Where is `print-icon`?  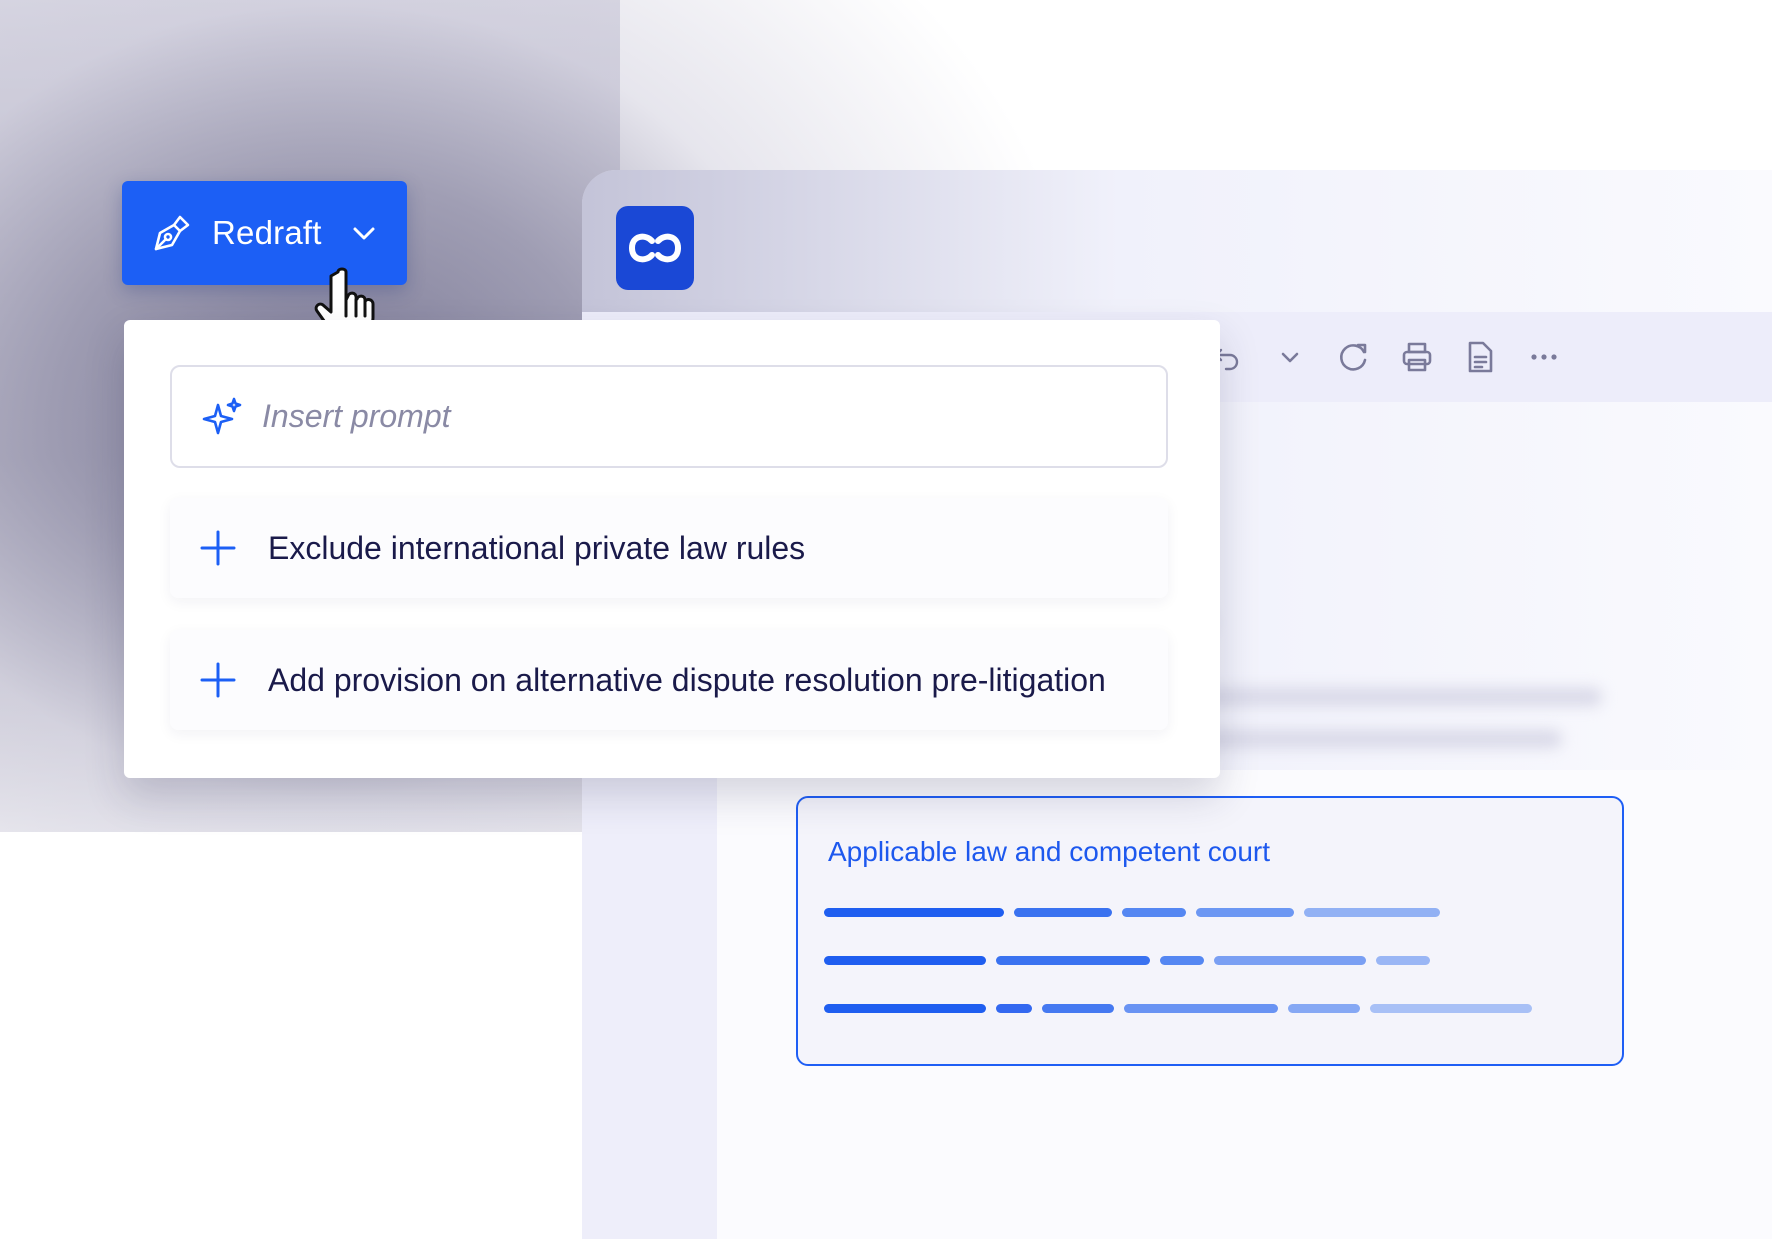
print-icon is located at coordinates (1417, 357).